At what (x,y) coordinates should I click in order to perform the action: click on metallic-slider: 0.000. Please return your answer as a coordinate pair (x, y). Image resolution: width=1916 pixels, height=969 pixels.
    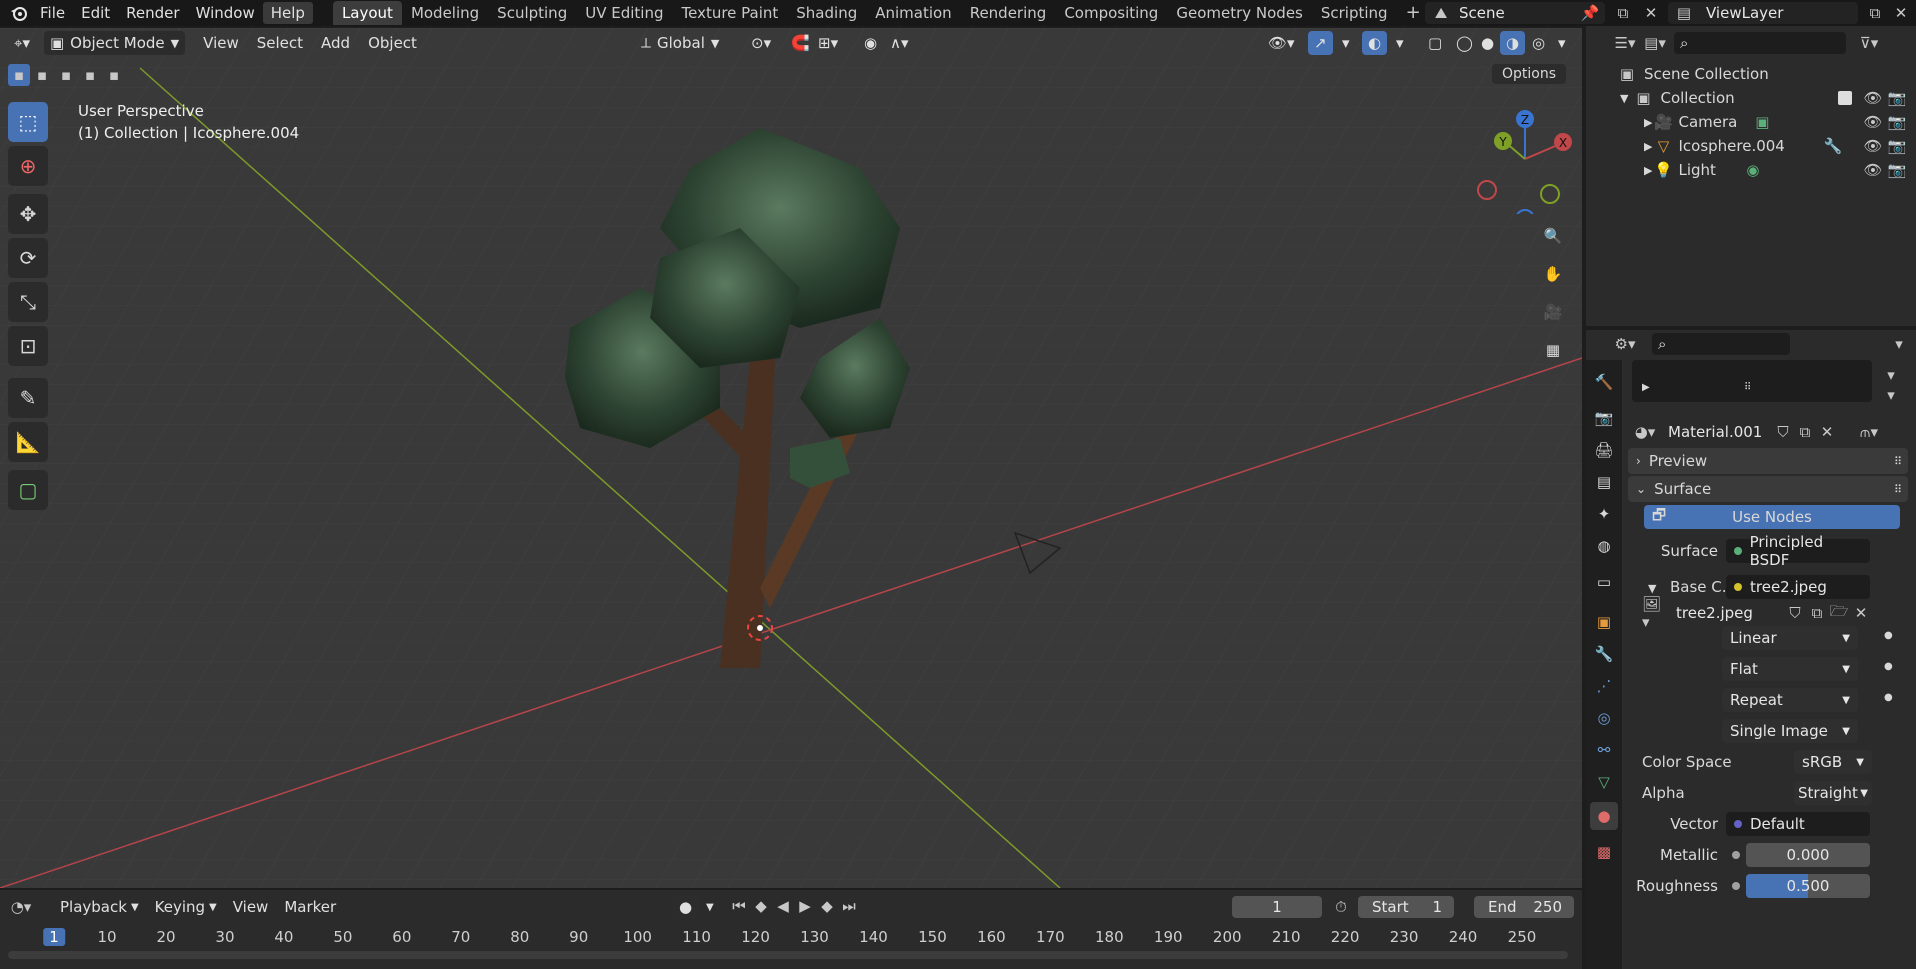
    Looking at the image, I should click on (1808, 855).